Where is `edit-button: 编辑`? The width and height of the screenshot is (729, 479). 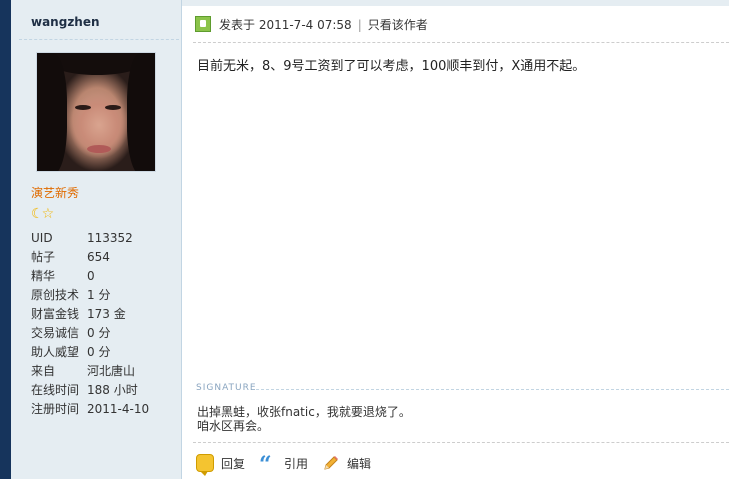
edit-button: 编辑 is located at coordinates (346, 463).